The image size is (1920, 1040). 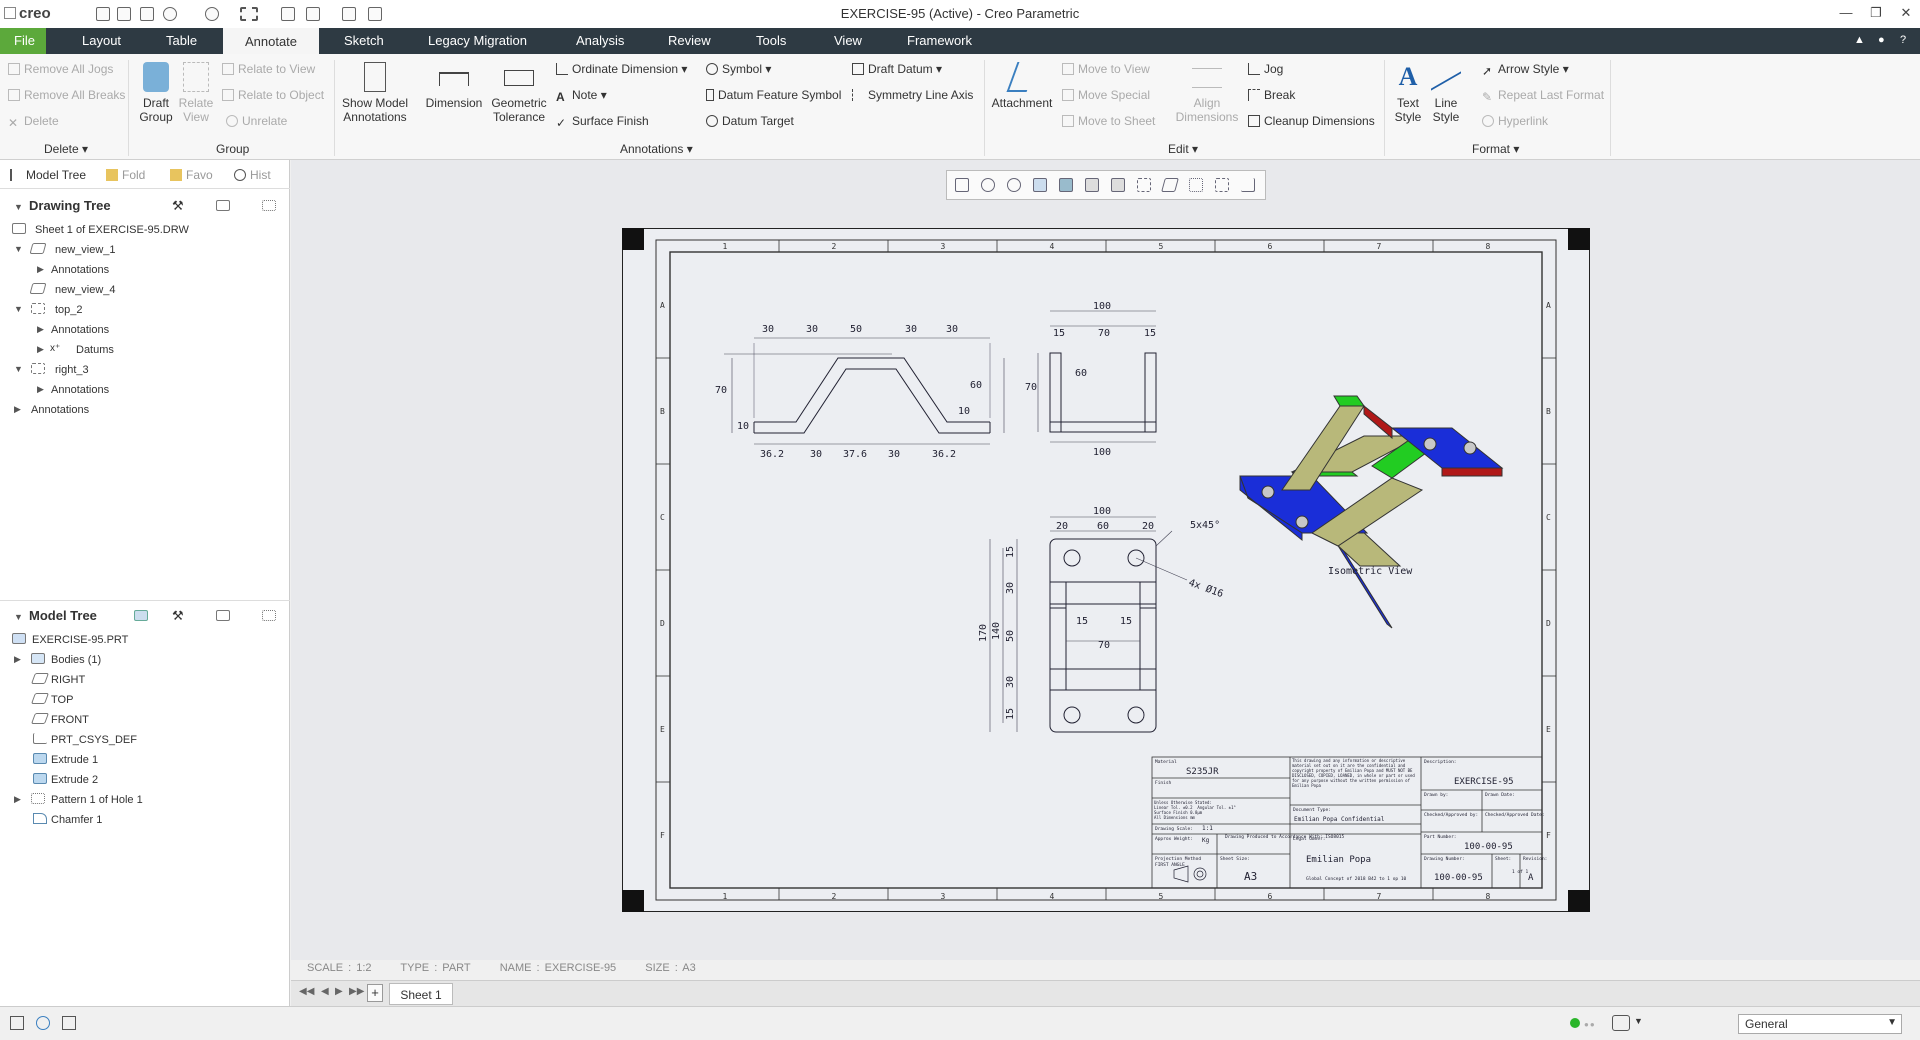 I want to click on add-sheet-icon: +, so click(x=375, y=993).